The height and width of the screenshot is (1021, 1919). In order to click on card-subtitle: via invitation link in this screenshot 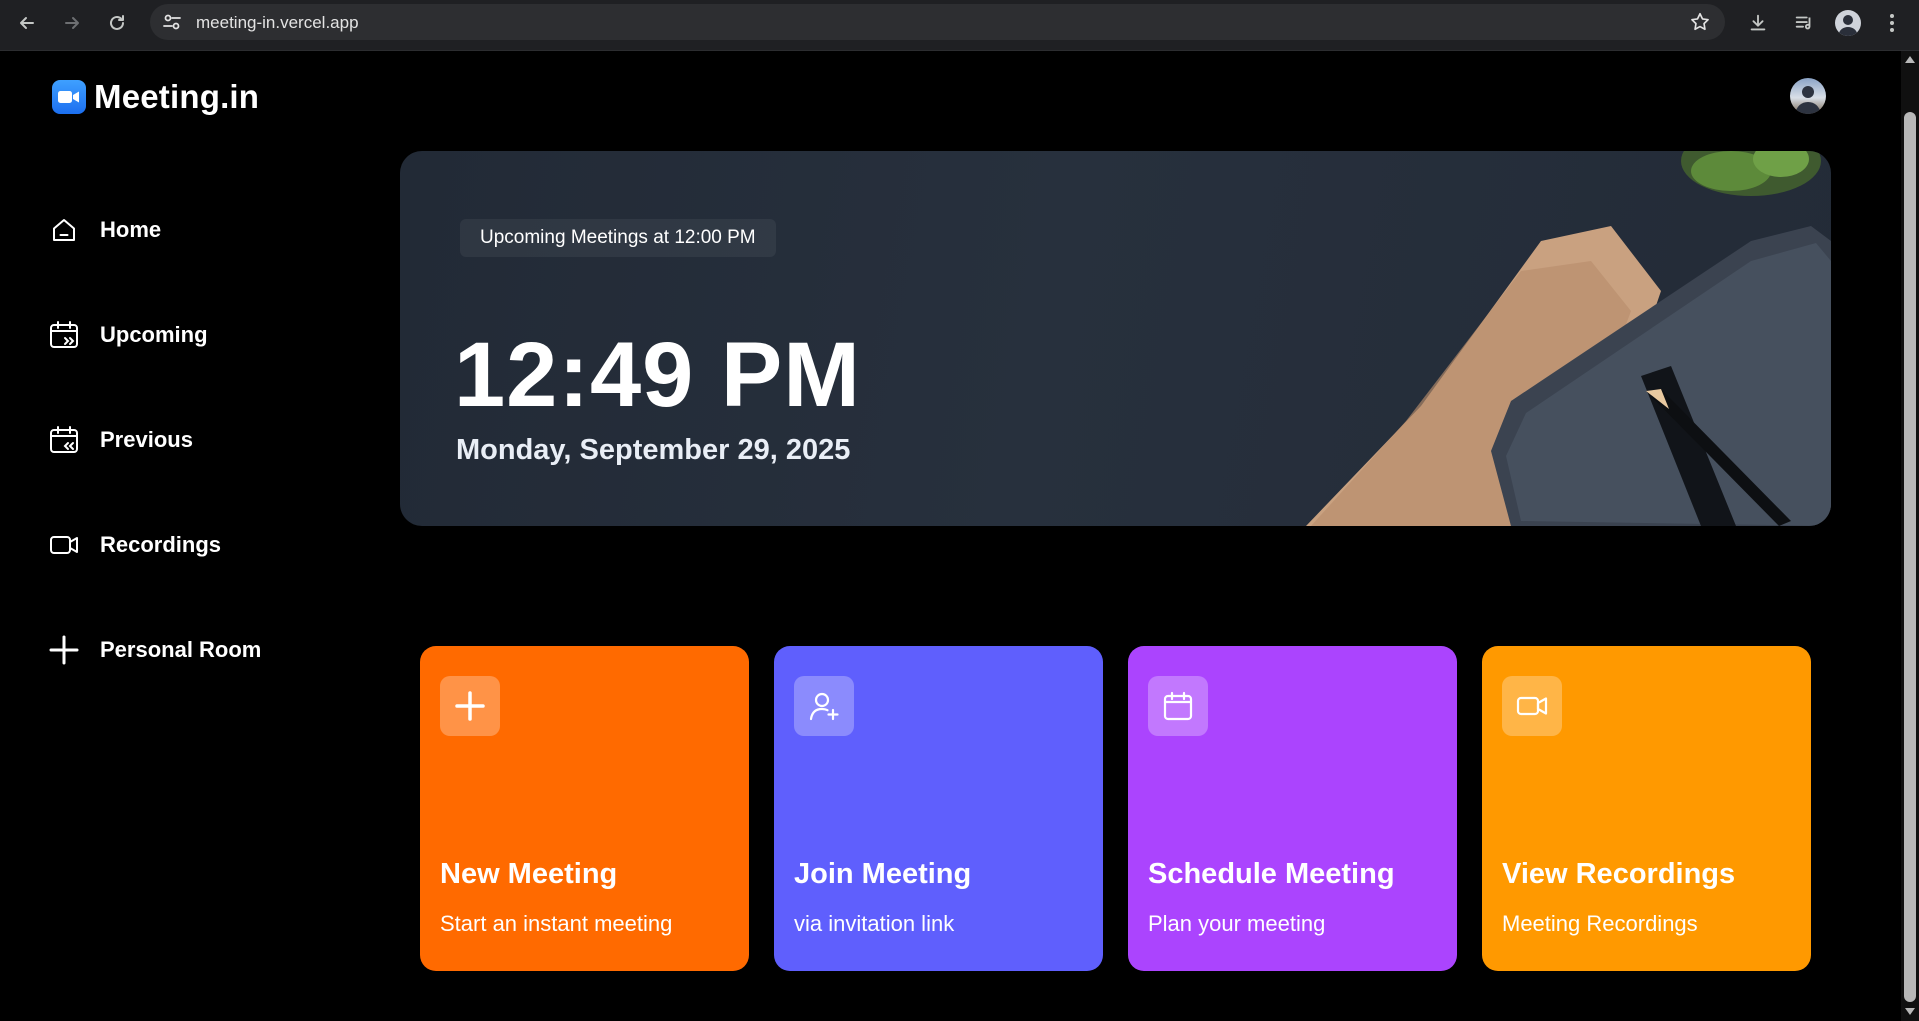, I will do `click(874, 923)`.